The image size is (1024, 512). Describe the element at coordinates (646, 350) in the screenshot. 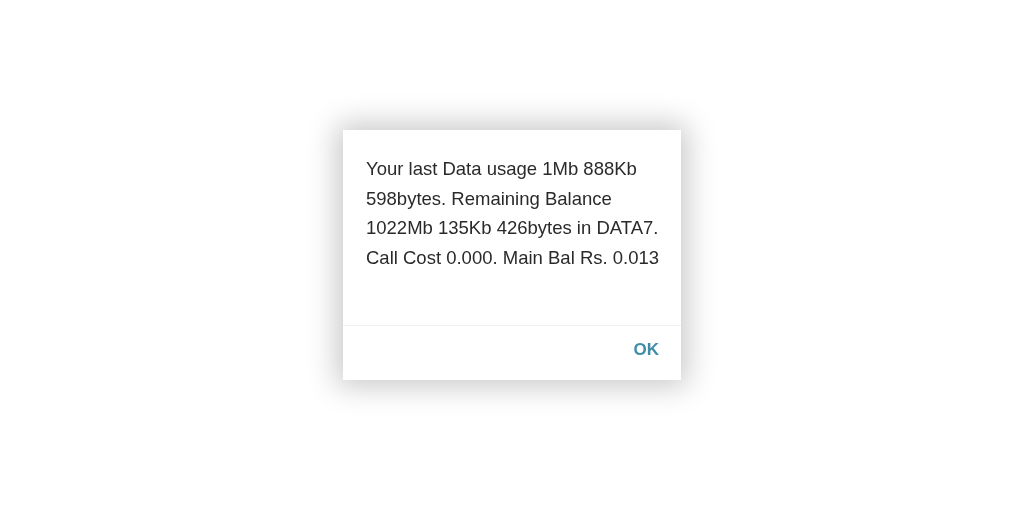

I see `ok-button: OK` at that location.